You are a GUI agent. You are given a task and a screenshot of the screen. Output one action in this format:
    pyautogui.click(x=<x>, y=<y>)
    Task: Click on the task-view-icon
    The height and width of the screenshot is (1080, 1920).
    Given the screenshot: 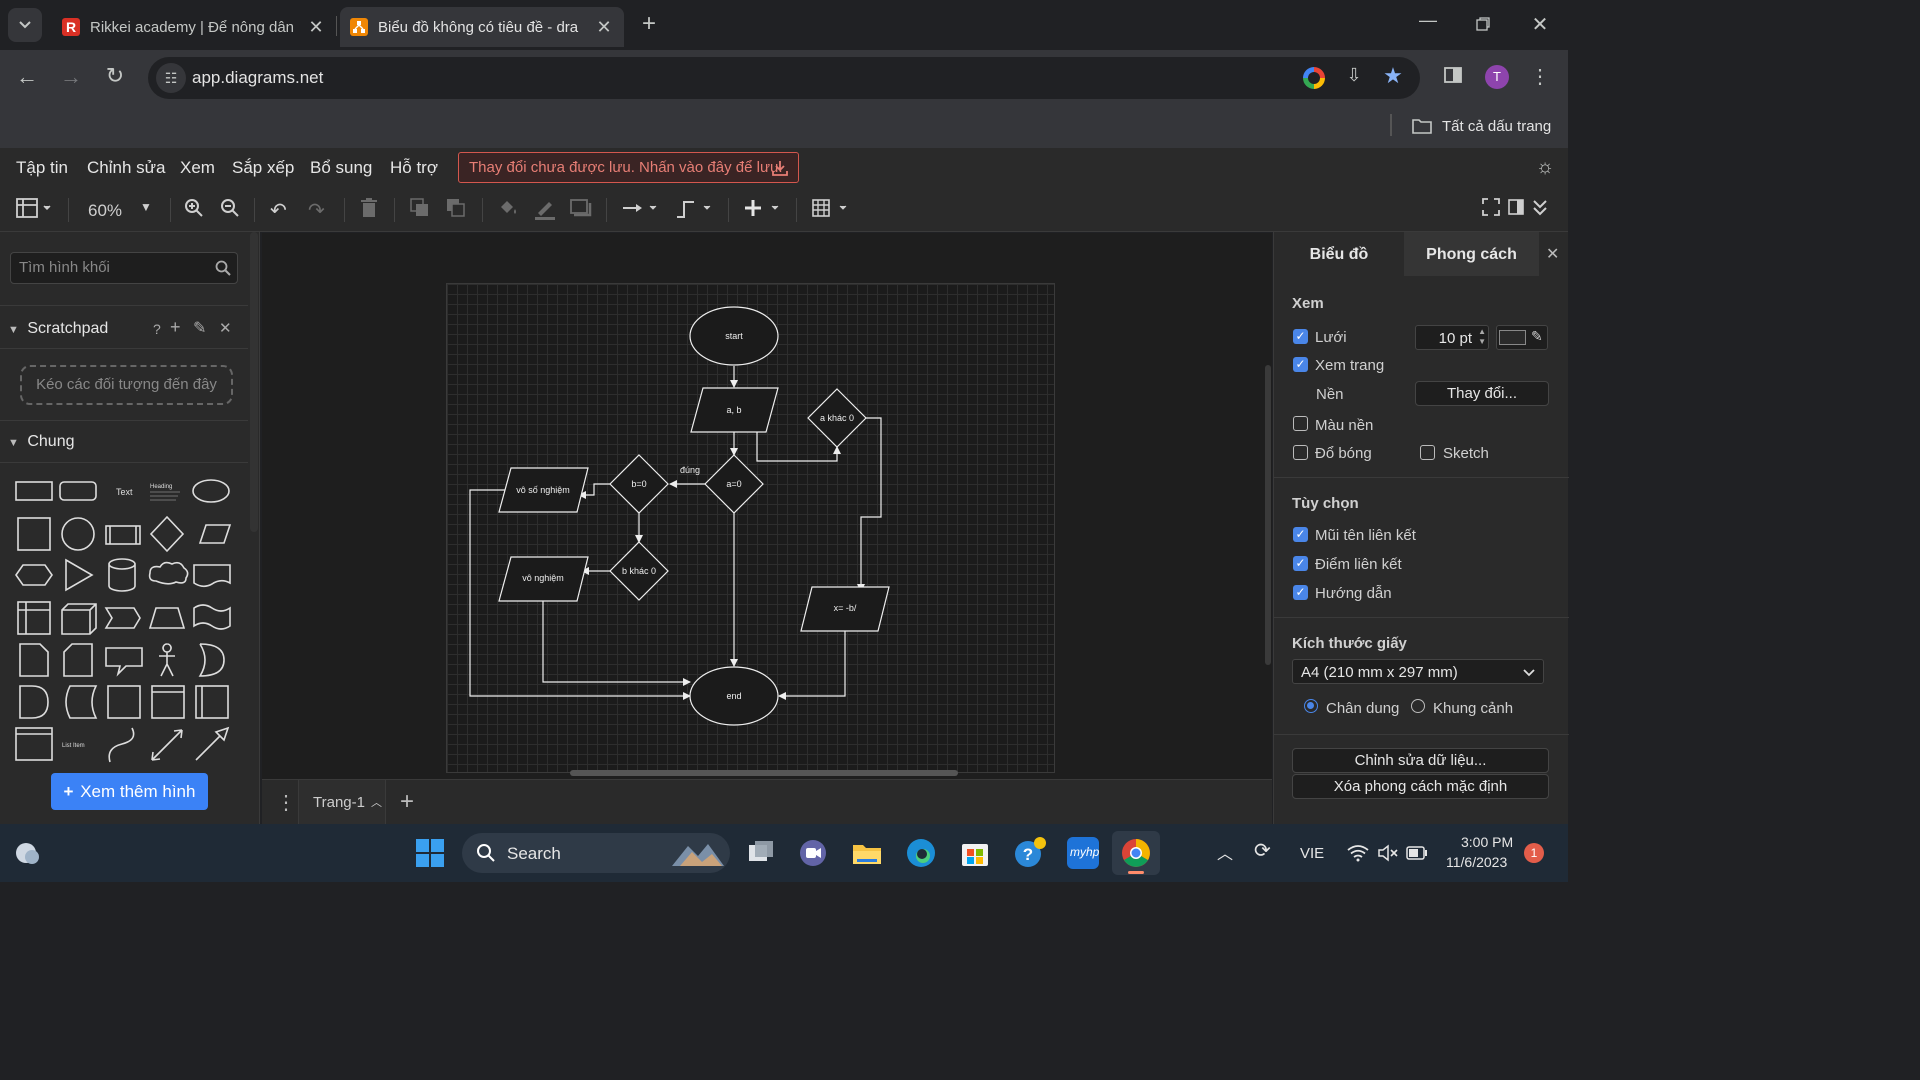 What is the action you would take?
    pyautogui.click(x=761, y=853)
    